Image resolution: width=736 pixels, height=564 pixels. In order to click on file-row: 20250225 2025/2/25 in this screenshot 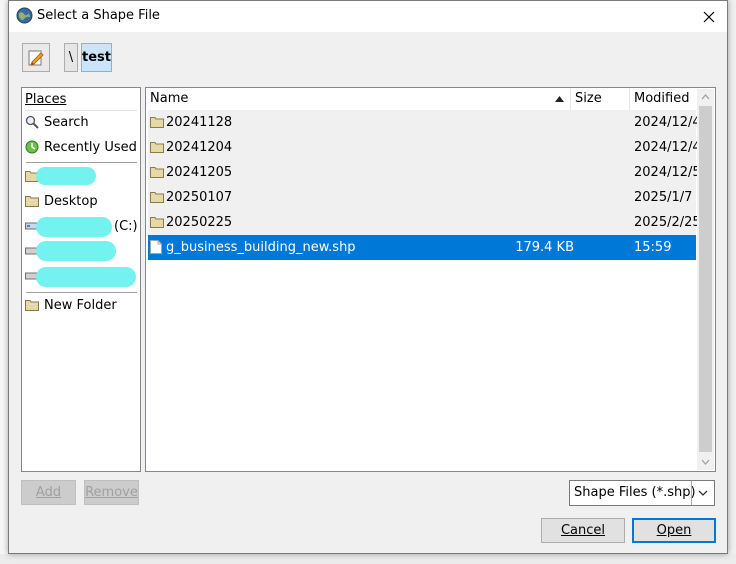, I will do `click(424, 222)`.